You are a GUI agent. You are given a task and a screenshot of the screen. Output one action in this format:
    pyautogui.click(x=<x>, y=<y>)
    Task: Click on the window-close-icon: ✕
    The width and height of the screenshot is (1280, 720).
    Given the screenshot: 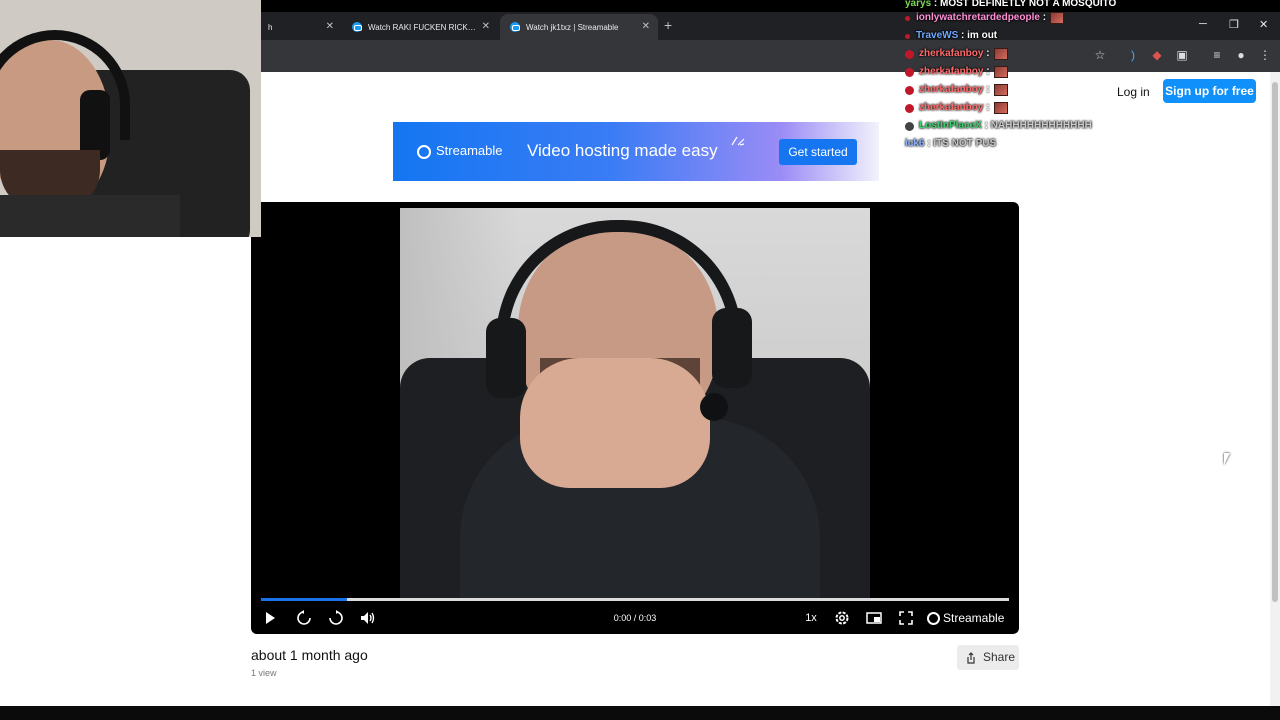 What is the action you would take?
    pyautogui.click(x=1263, y=24)
    